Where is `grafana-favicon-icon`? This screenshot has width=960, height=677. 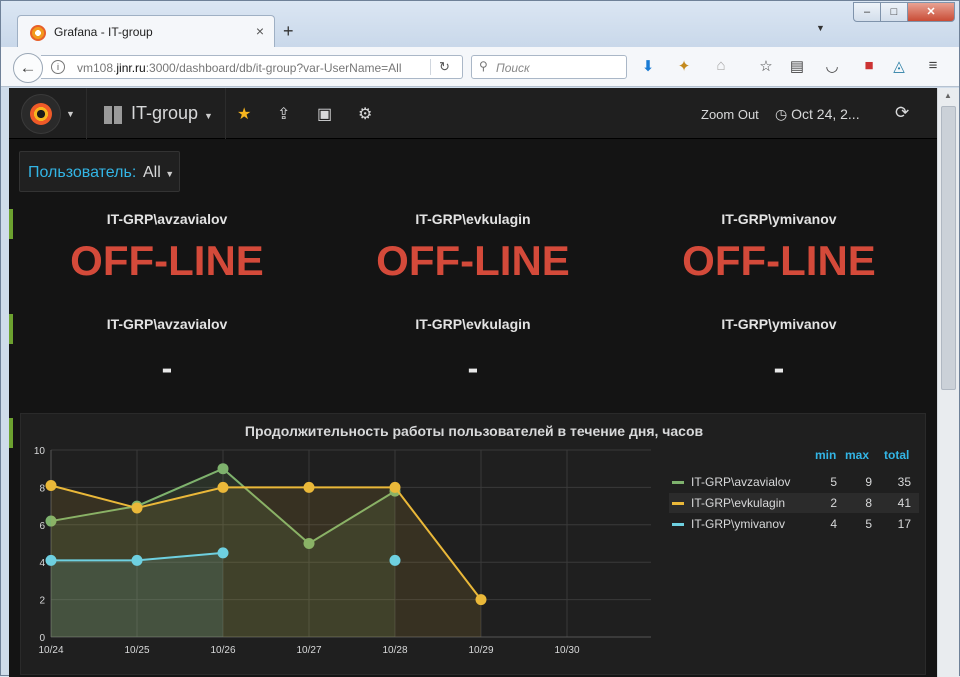
grafana-favicon-icon is located at coordinates (38, 33).